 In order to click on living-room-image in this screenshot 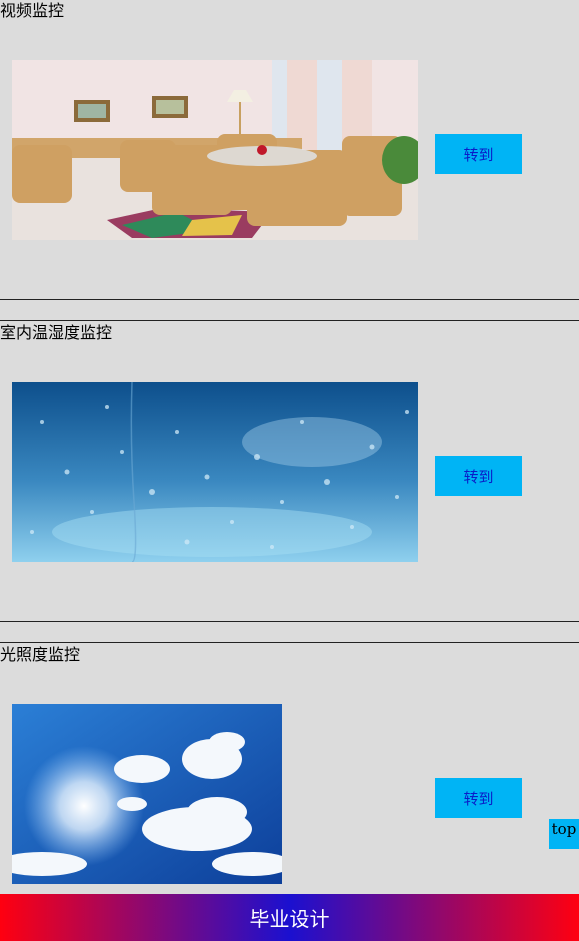, I will do `click(215, 150)`.